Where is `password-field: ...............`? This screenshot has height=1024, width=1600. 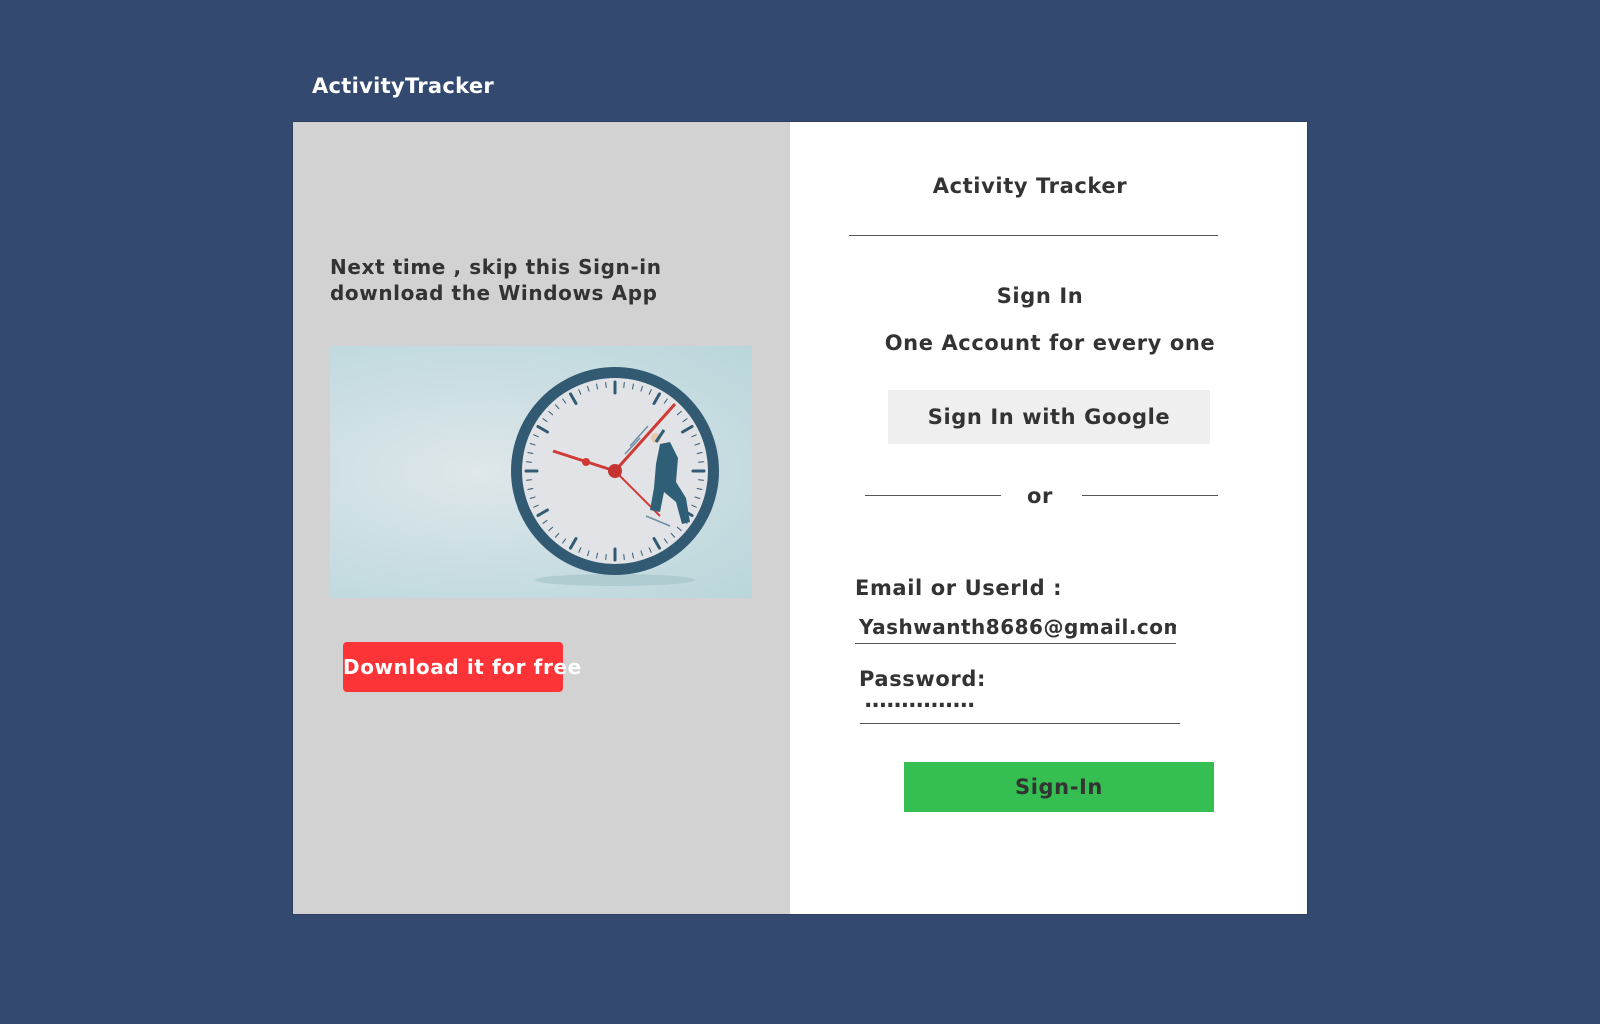 password-field: ............... is located at coordinates (1020, 708).